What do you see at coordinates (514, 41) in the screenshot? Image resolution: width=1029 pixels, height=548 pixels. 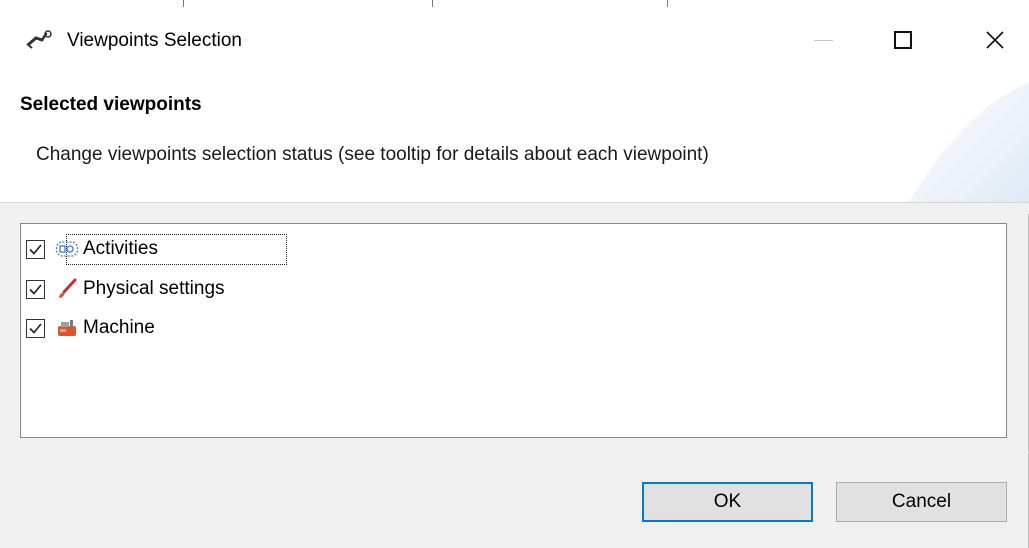 I see `title-bar: Viewpoints Selection` at bounding box center [514, 41].